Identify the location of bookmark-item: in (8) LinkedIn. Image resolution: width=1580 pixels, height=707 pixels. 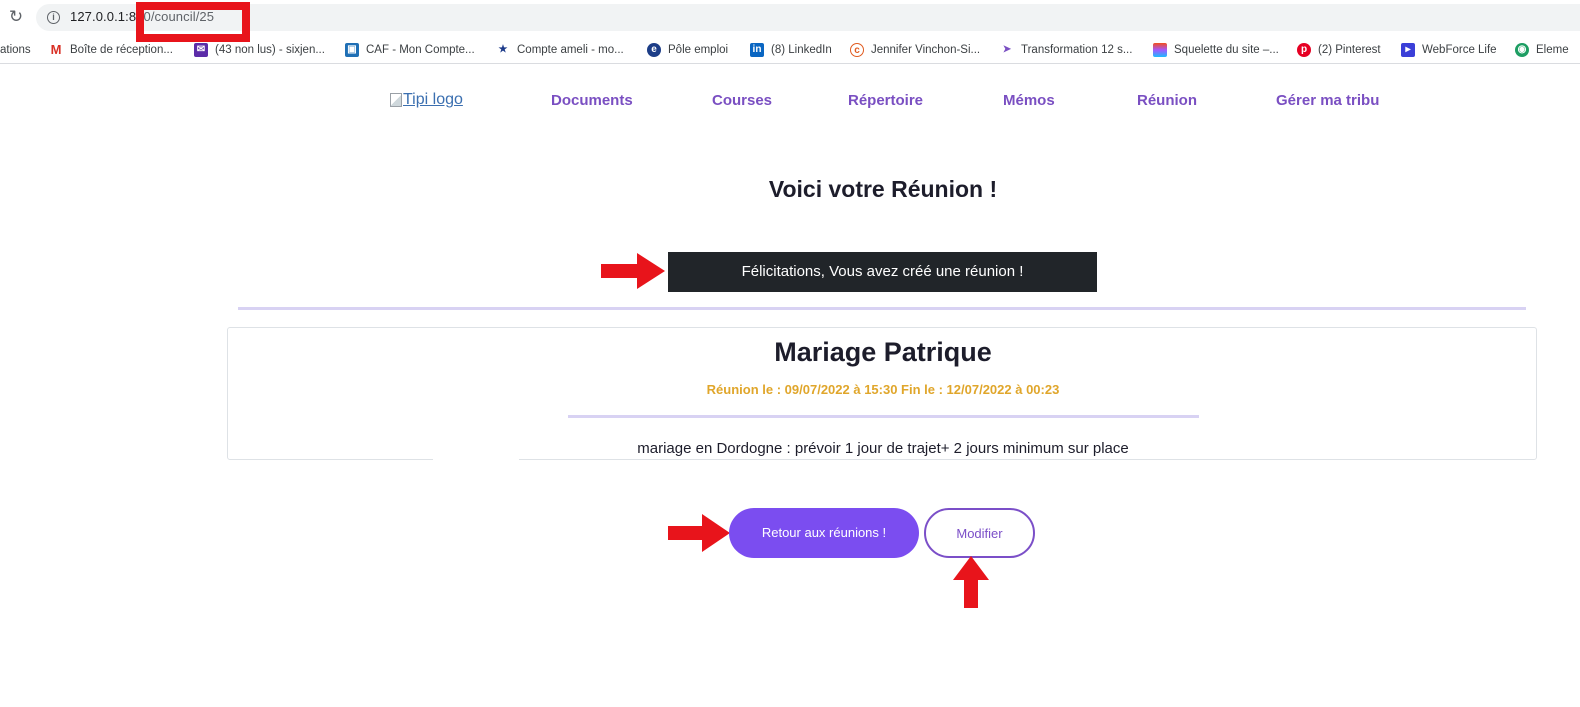
(791, 50).